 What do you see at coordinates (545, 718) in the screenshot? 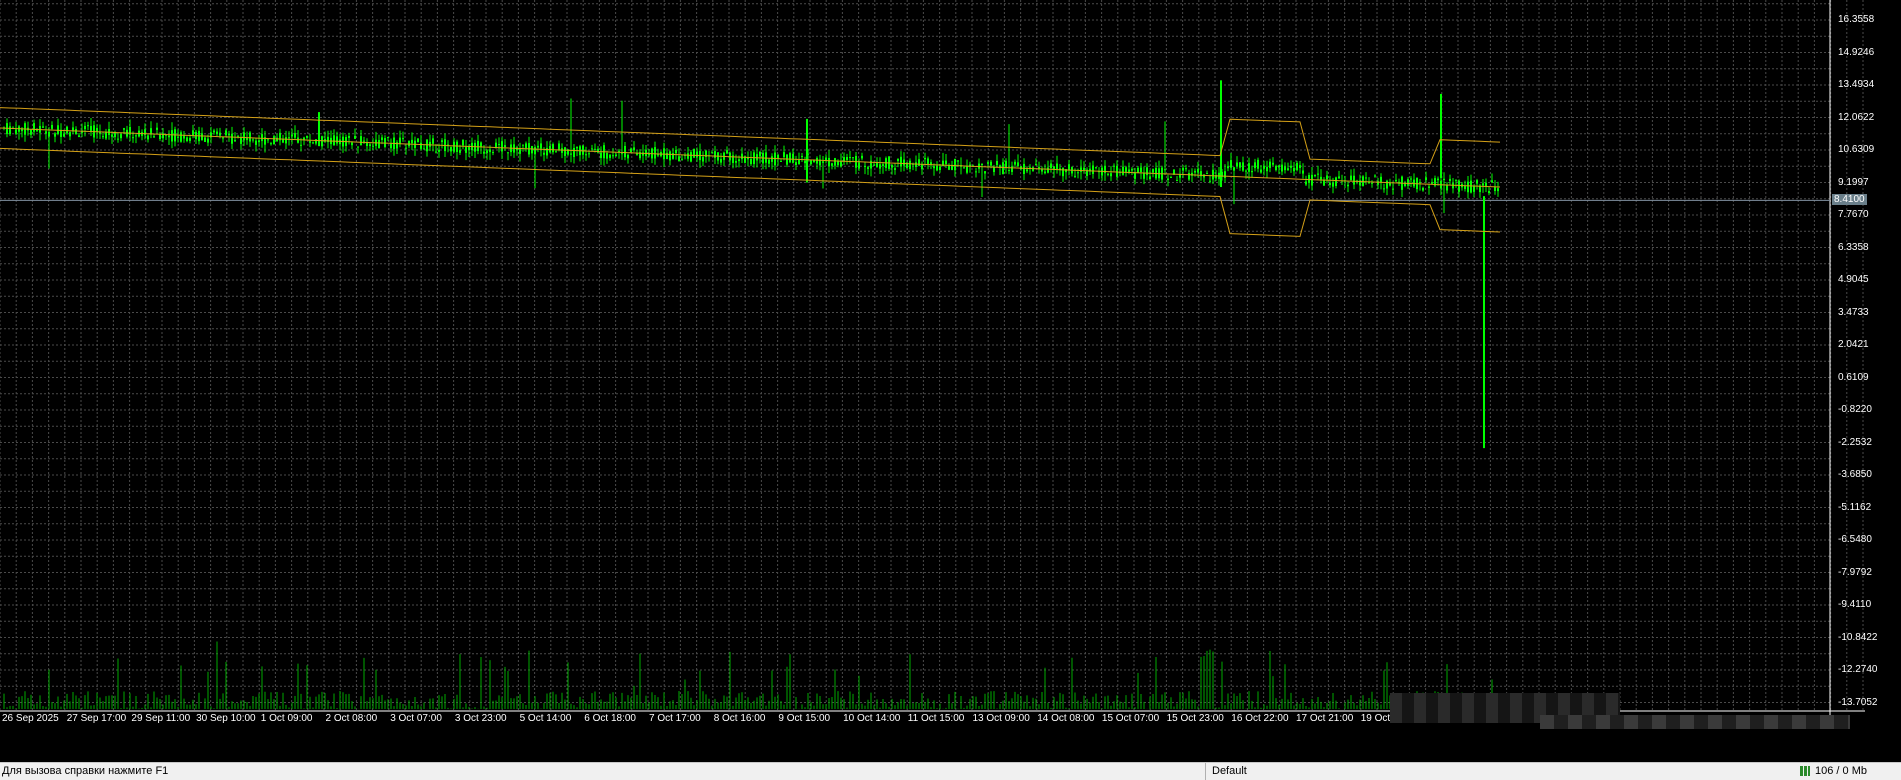
I see `time-scale-label: 5 Oct 14:00` at bounding box center [545, 718].